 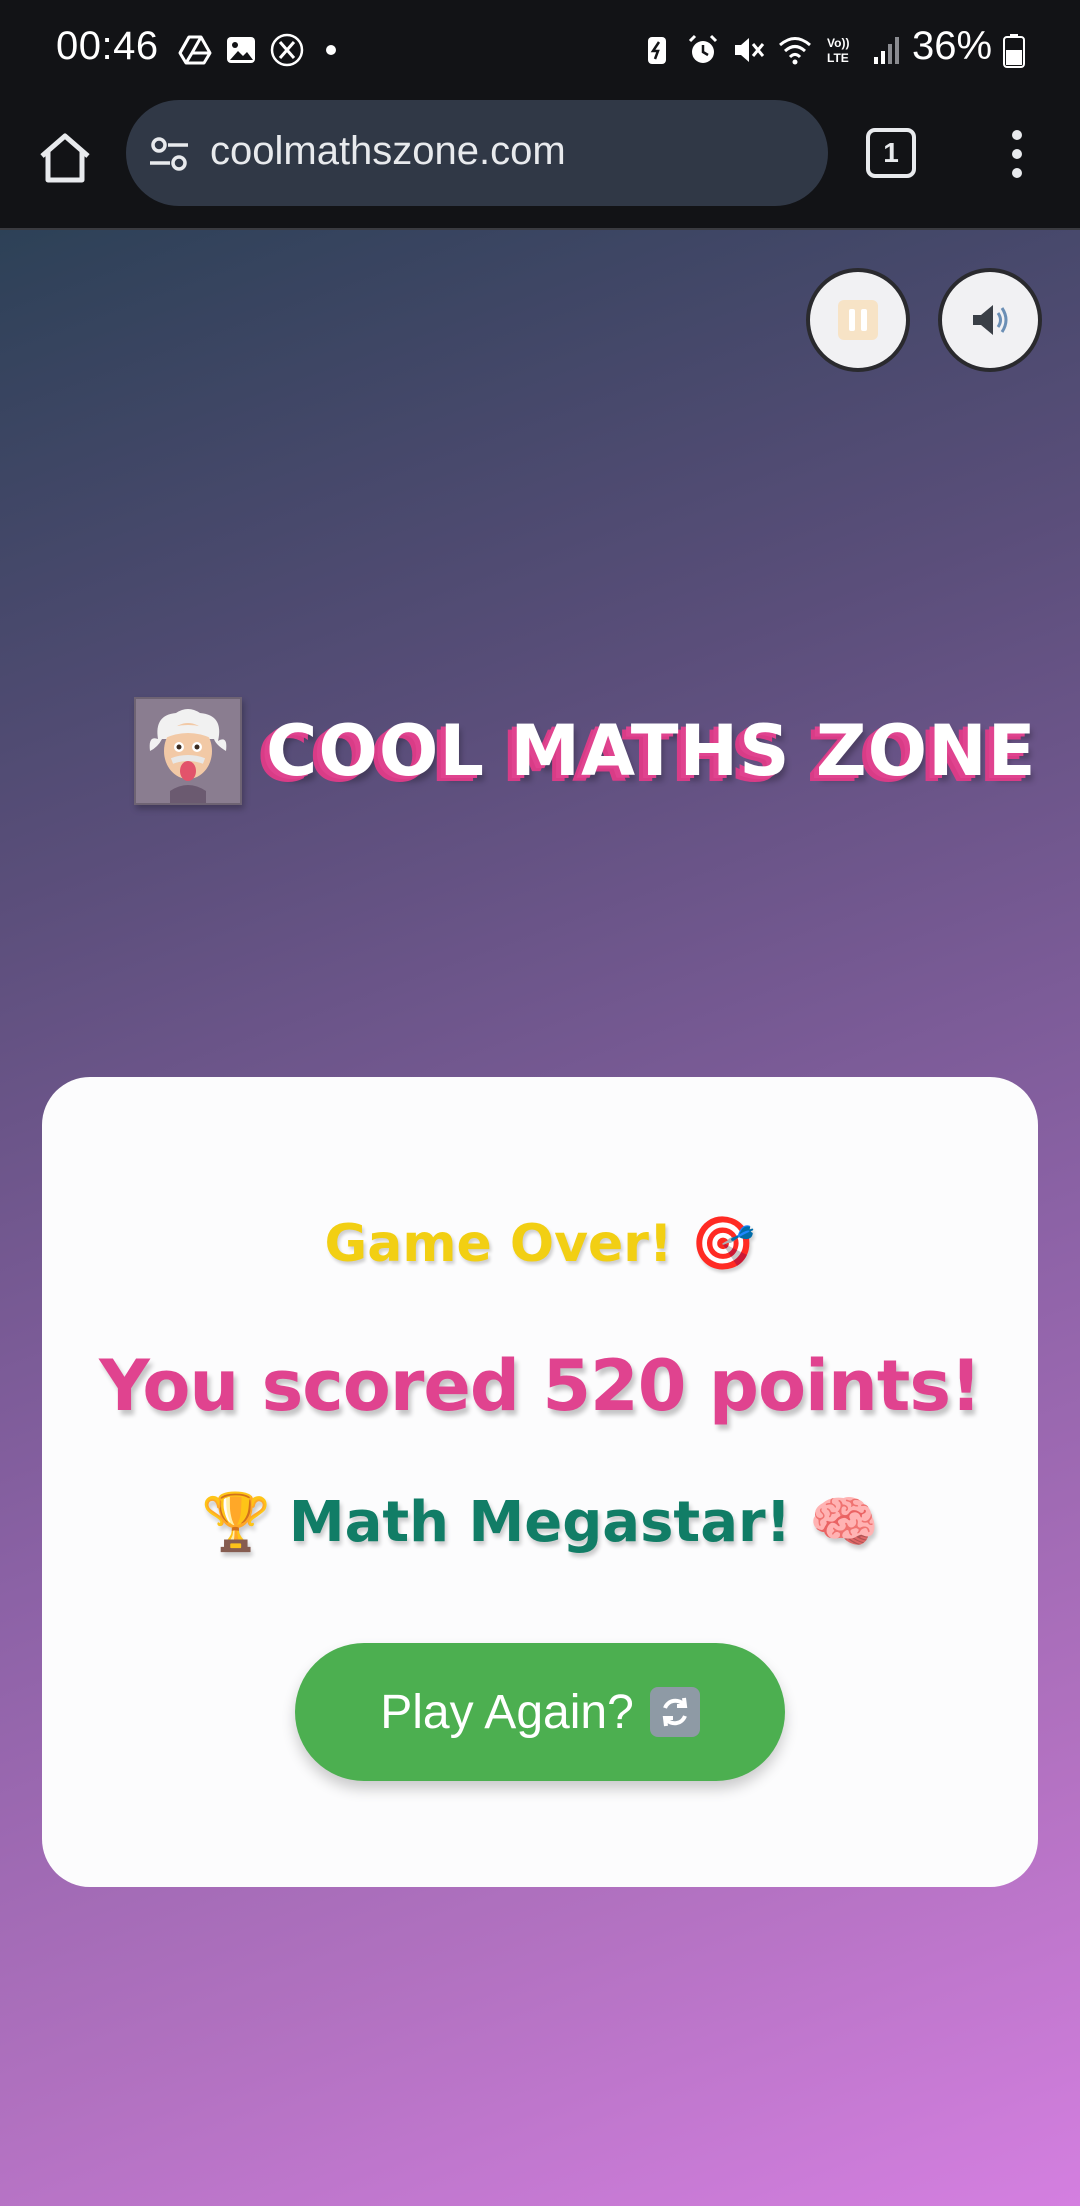 I want to click on svg-text: LTE, so click(x=838, y=58).